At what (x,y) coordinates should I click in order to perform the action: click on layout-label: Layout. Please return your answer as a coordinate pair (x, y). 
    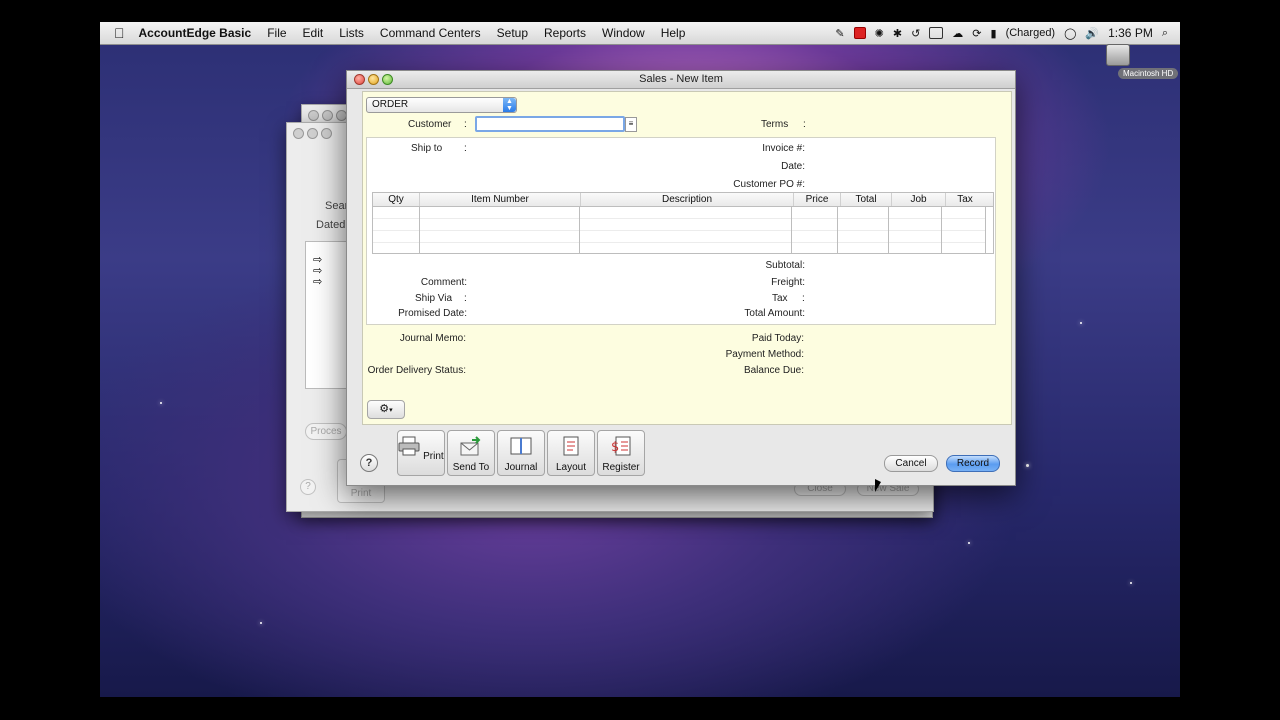
    Looking at the image, I should click on (571, 467).